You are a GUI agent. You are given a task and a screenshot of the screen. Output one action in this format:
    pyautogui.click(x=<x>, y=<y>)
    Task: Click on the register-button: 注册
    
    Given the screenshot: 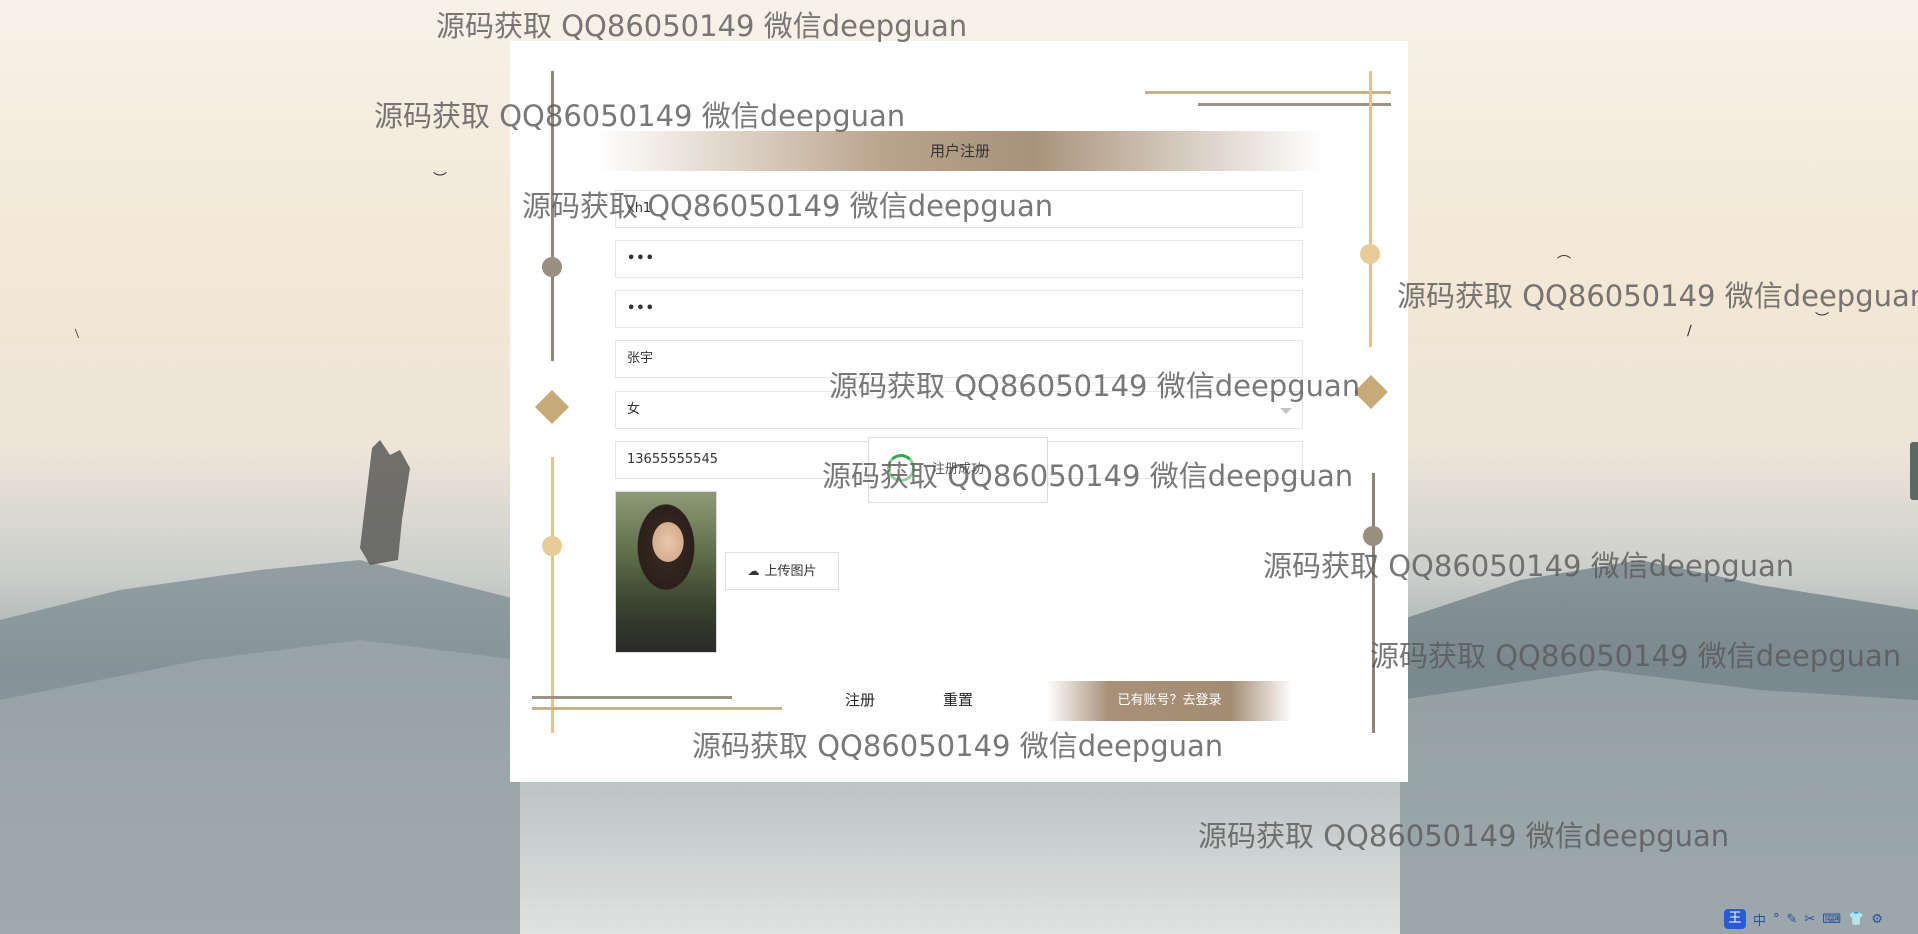 What is the action you would take?
    pyautogui.click(x=860, y=699)
    